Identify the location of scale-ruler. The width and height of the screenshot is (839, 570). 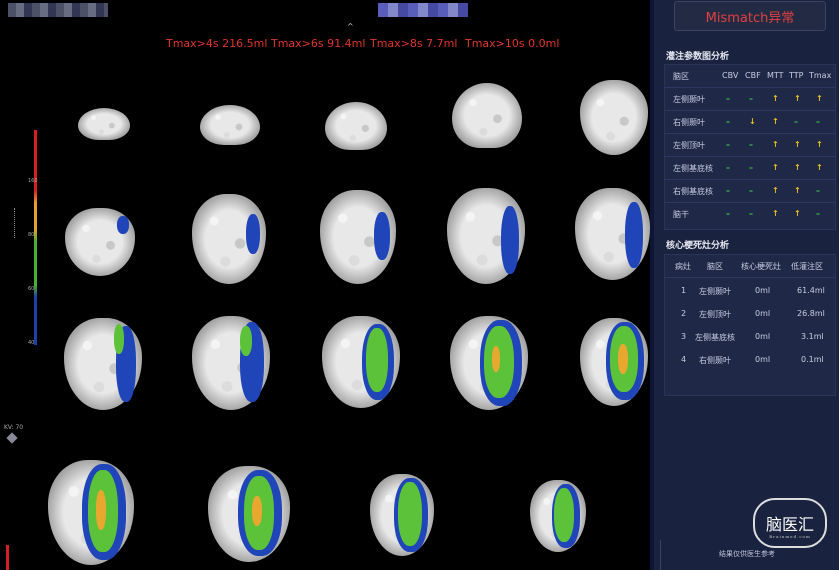
(15, 223).